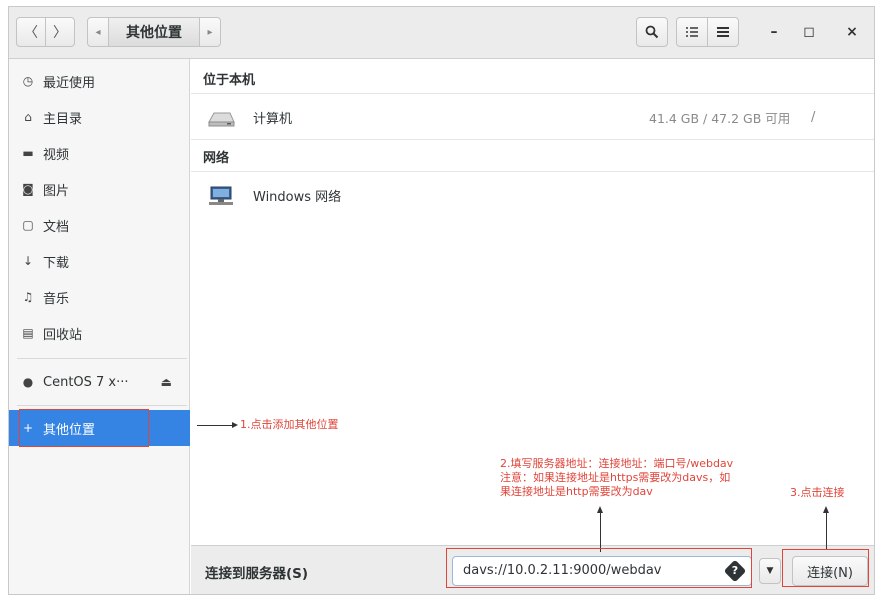 The image size is (881, 599). What do you see at coordinates (28, 382) in the screenshot?
I see `disc-icon: ●` at bounding box center [28, 382].